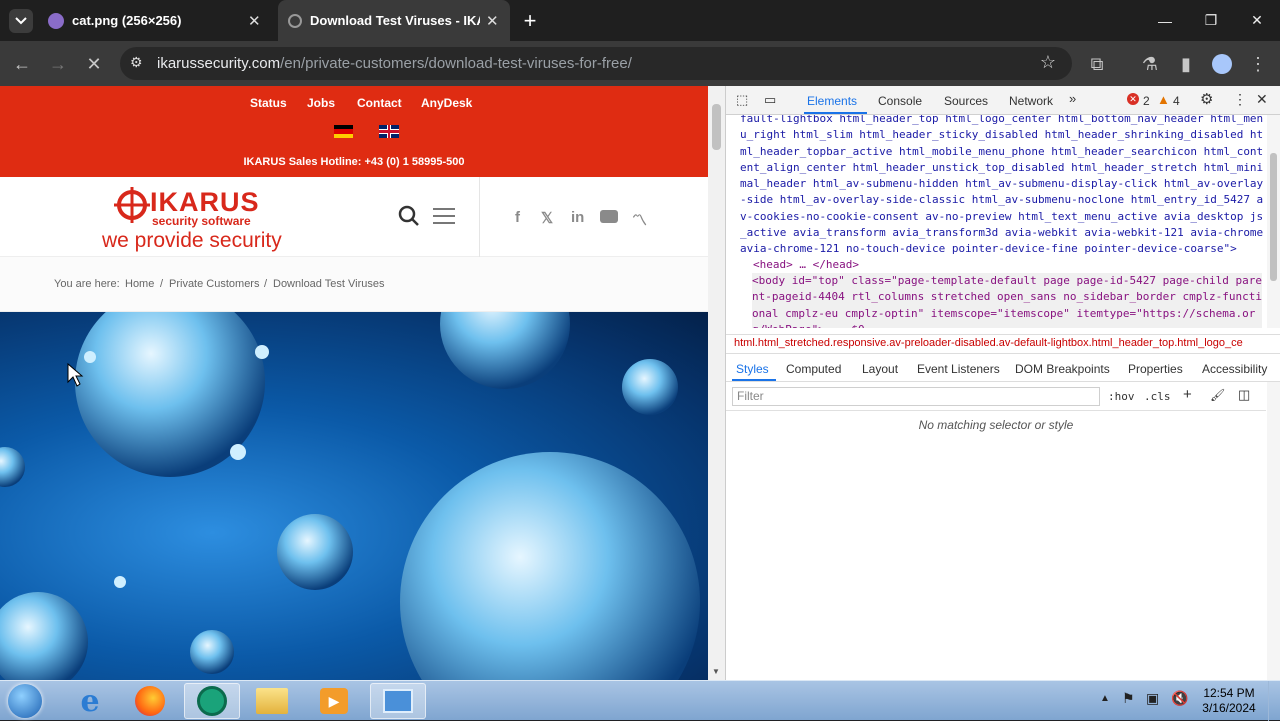 The image size is (1280, 721). Describe the element at coordinates (1222, 64) in the screenshot. I see `profile-avatar` at that location.